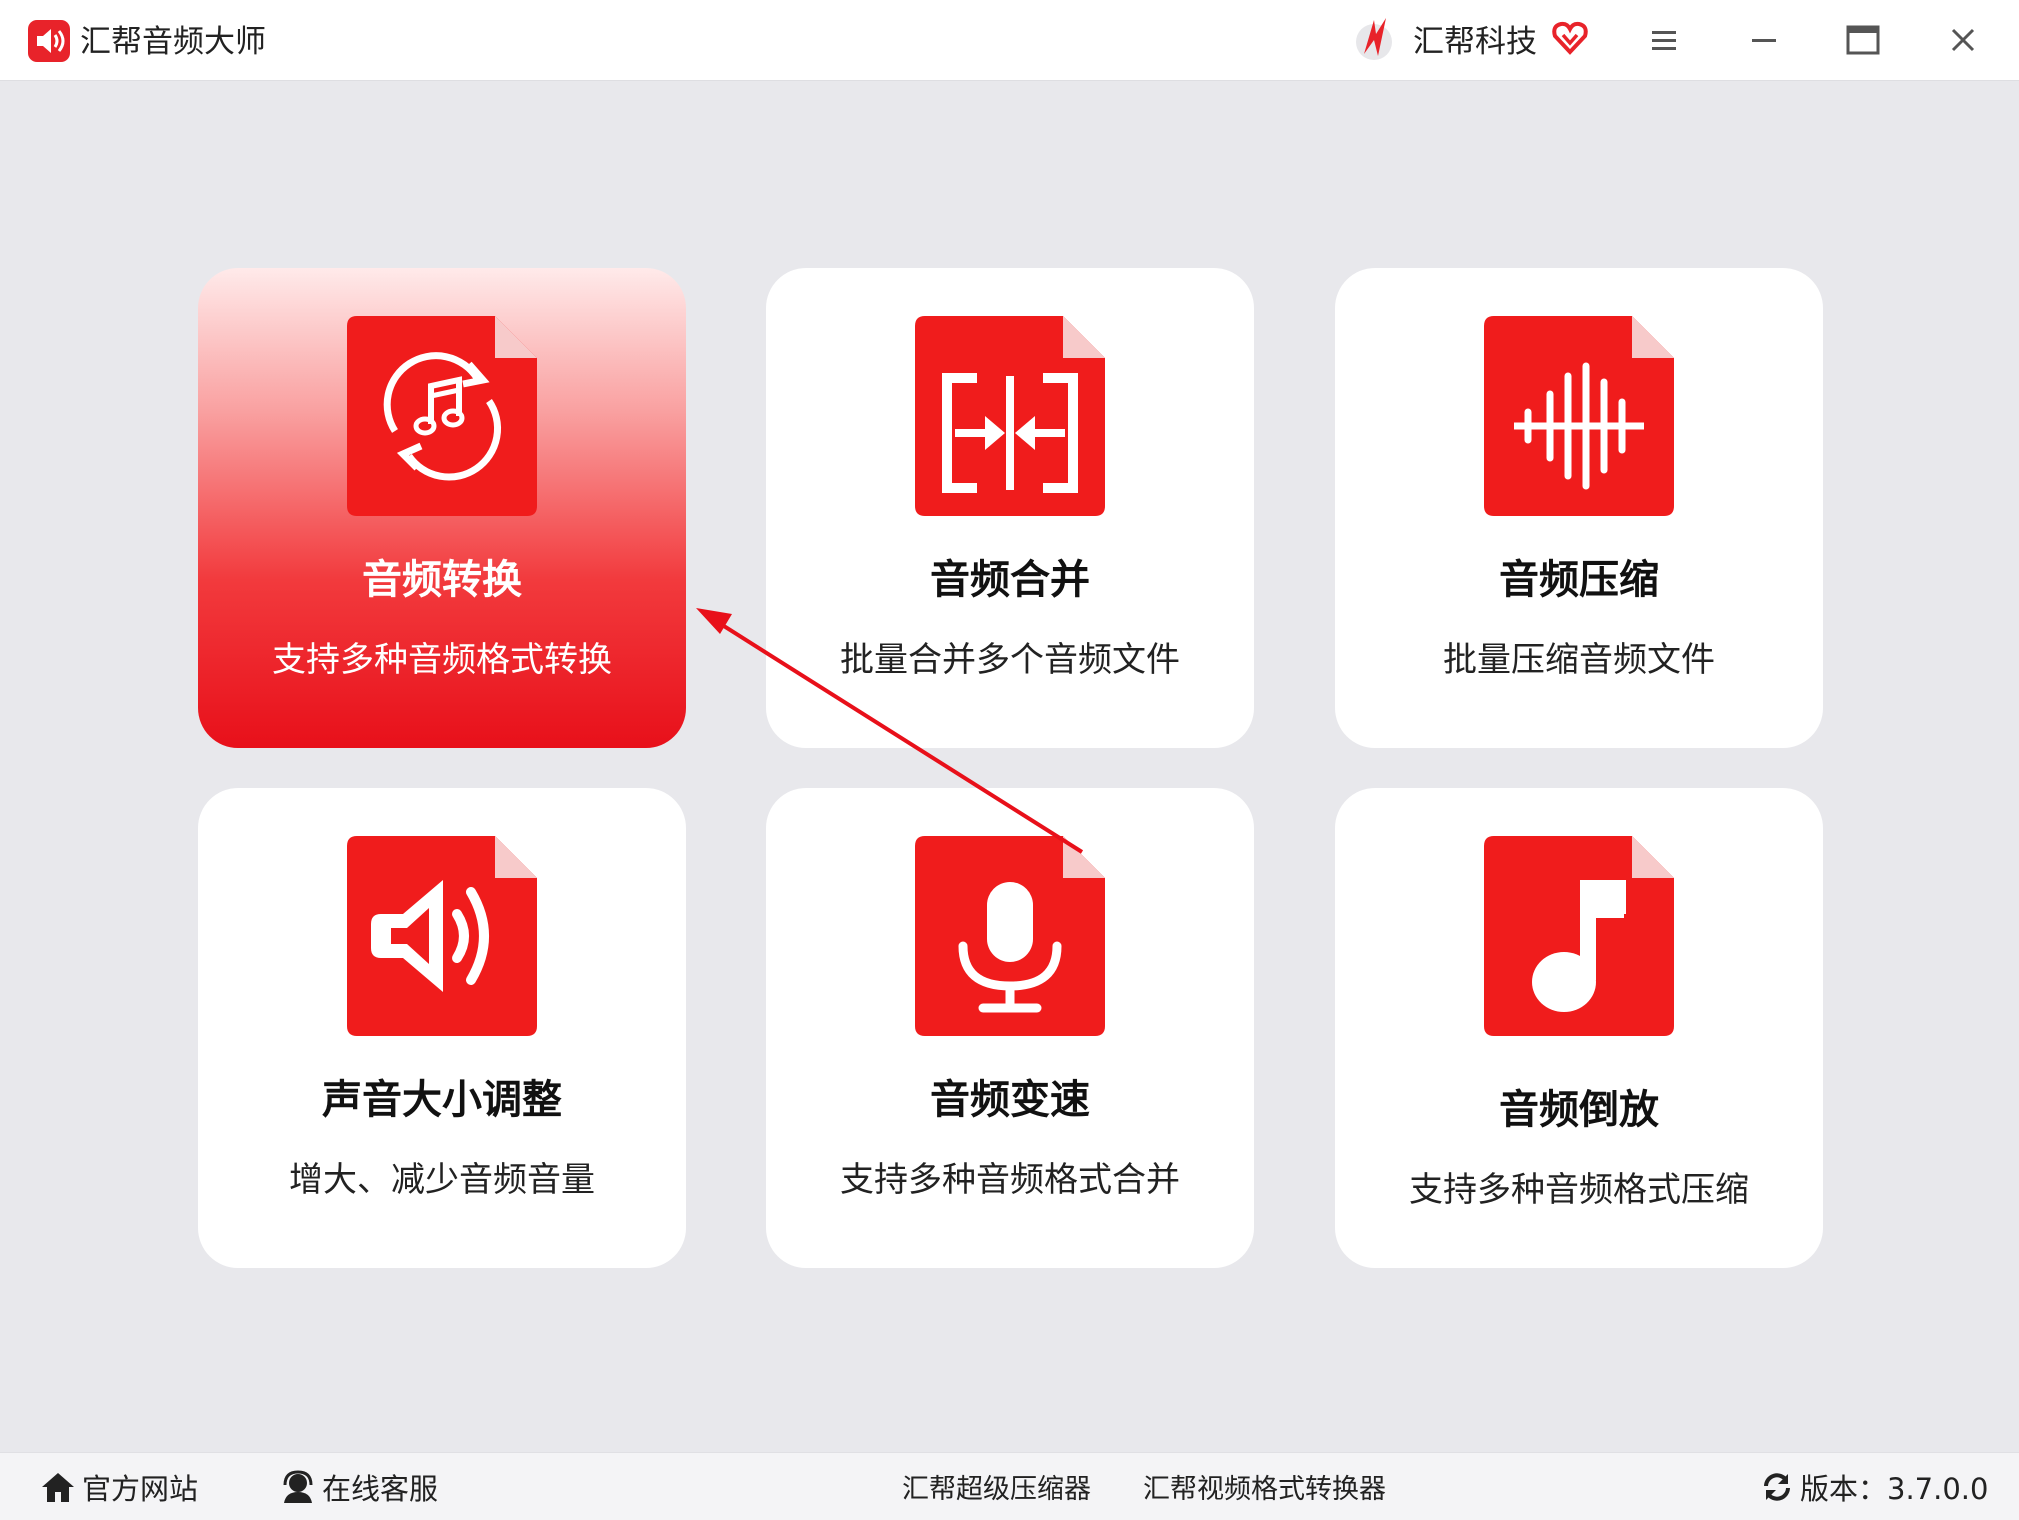 The height and width of the screenshot is (1520, 2019). Describe the element at coordinates (1777, 1486) in the screenshot. I see `refresh-icon` at that location.